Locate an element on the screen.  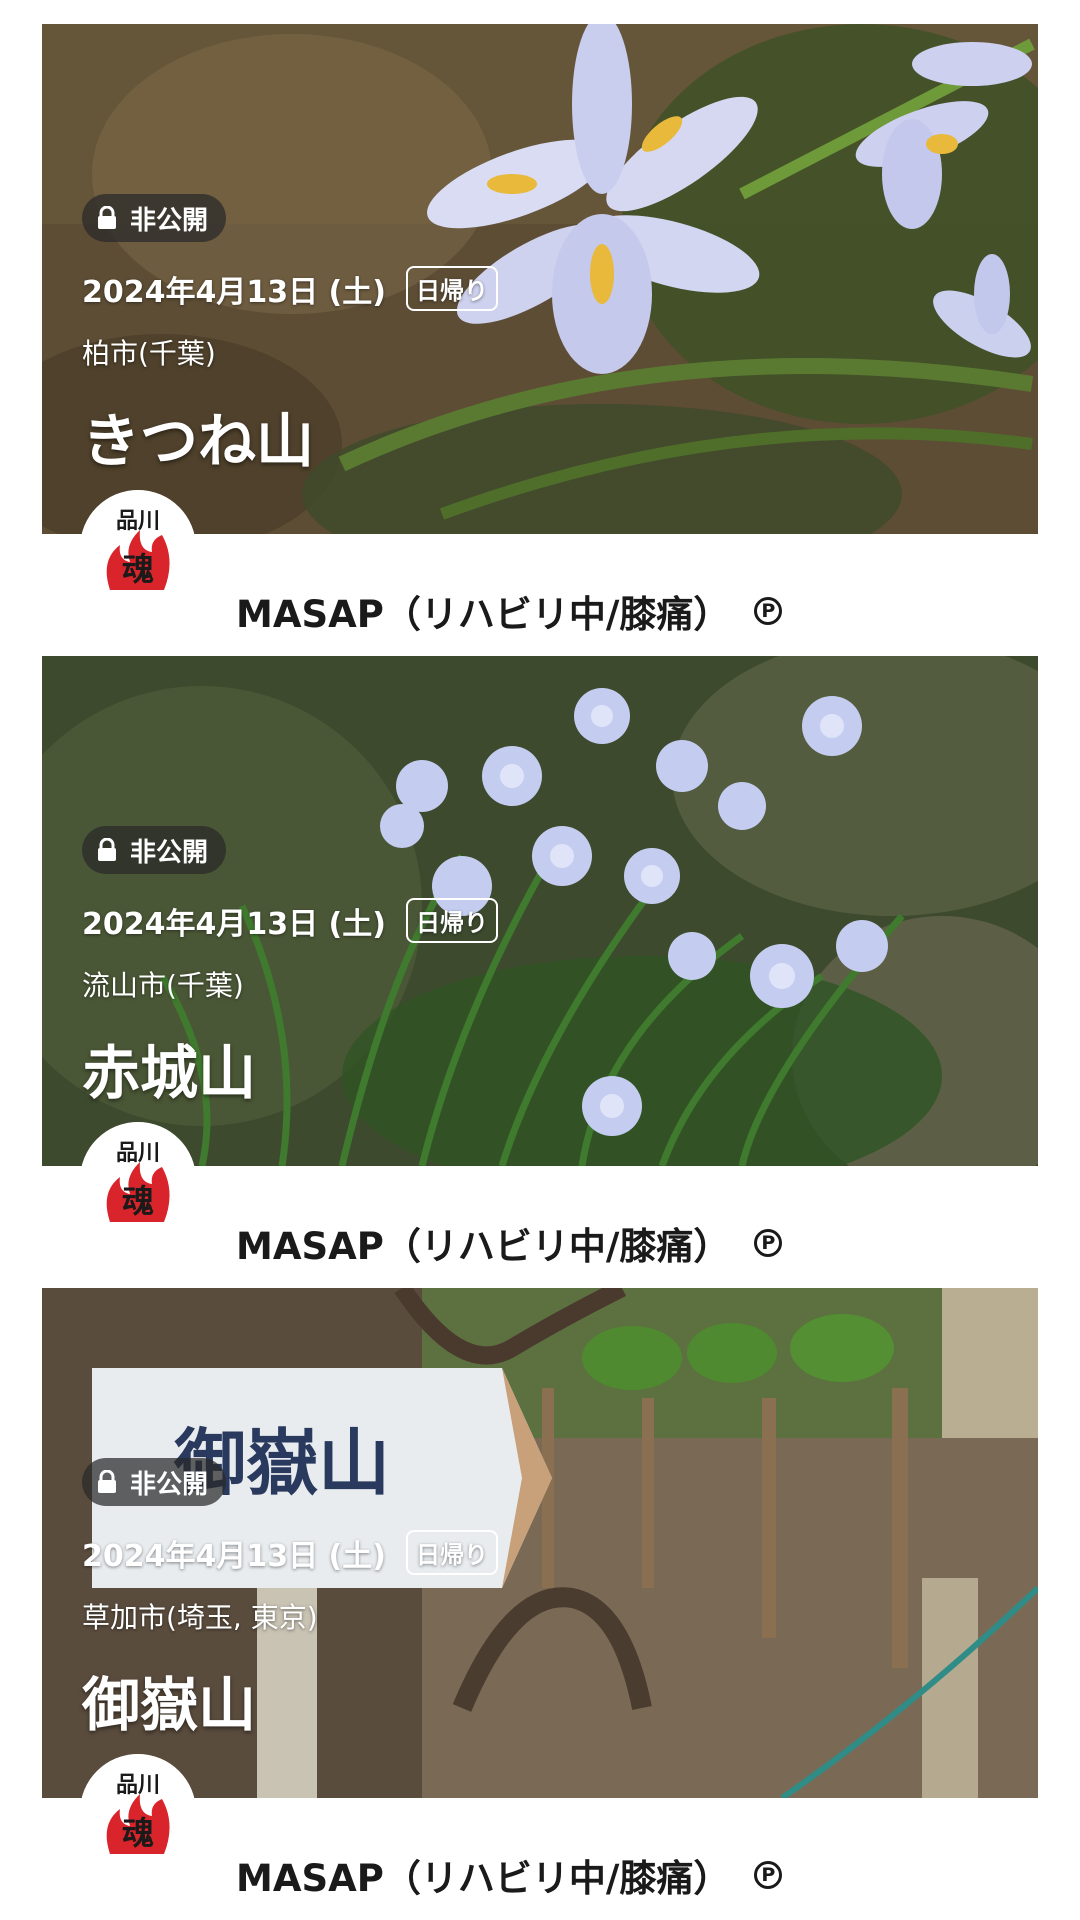
activity-location: 柏市(千葉) is located at coordinates (149, 353).